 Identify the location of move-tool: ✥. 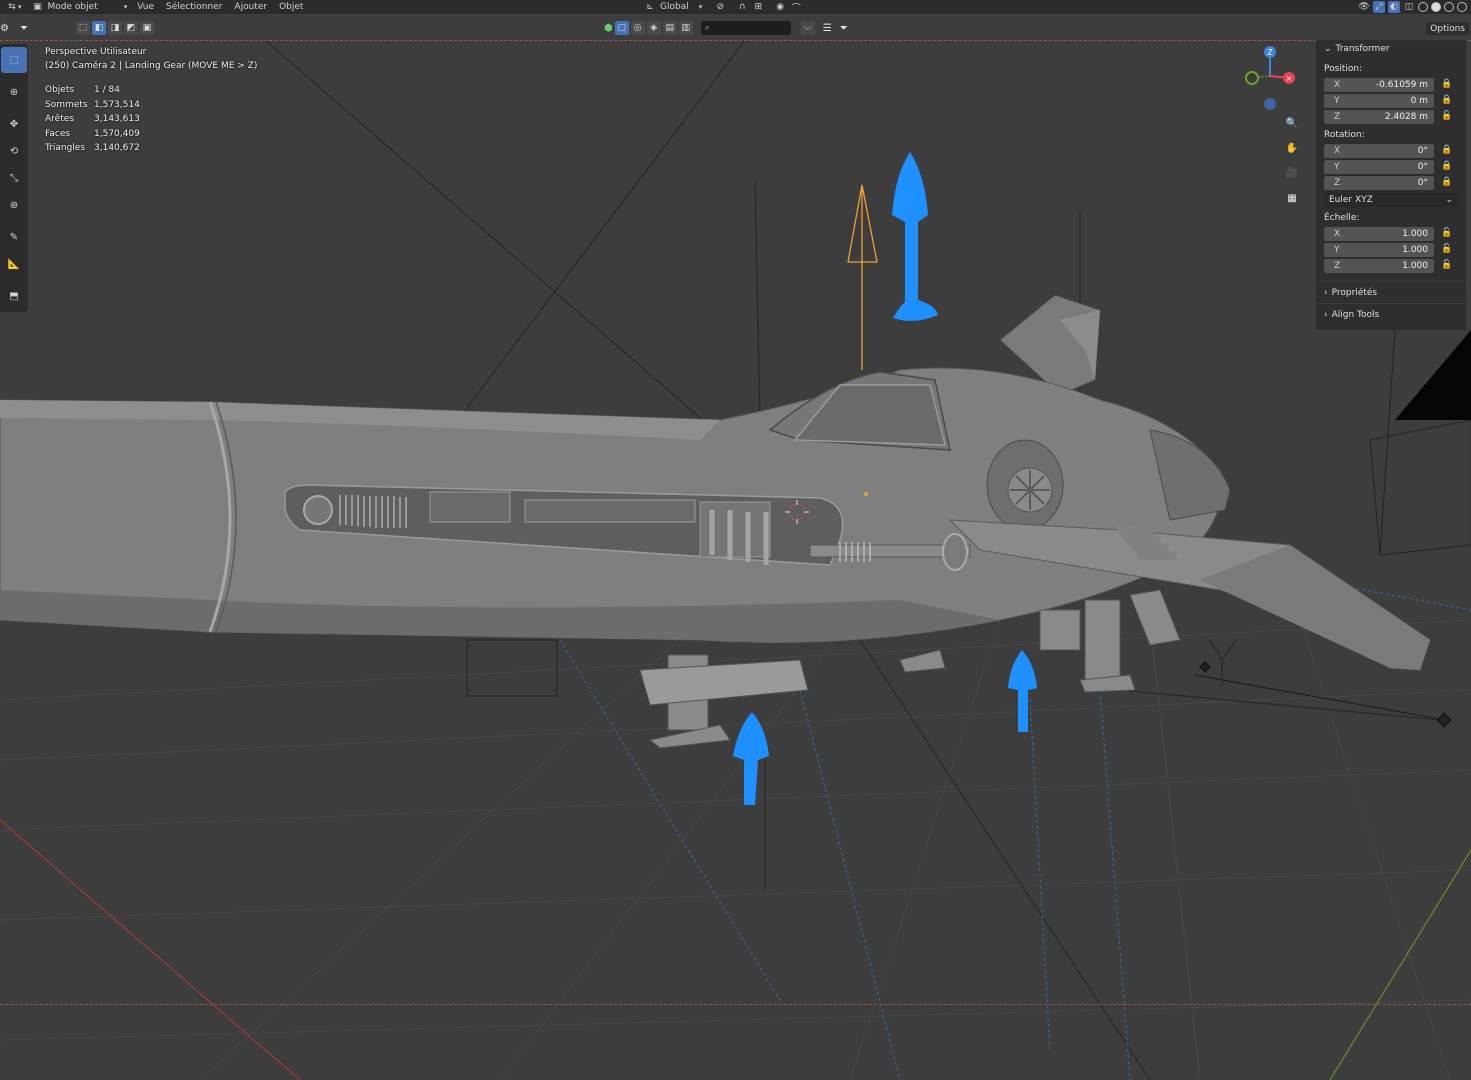
(14, 124).